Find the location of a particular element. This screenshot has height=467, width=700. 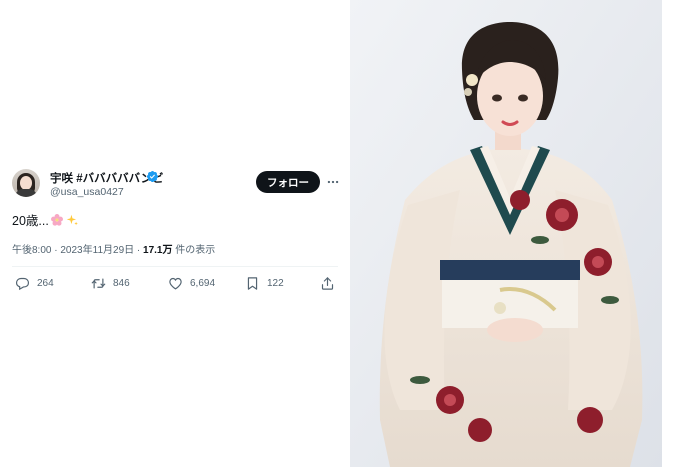

tweet-date: 2023年11月29日 is located at coordinates (97, 250).